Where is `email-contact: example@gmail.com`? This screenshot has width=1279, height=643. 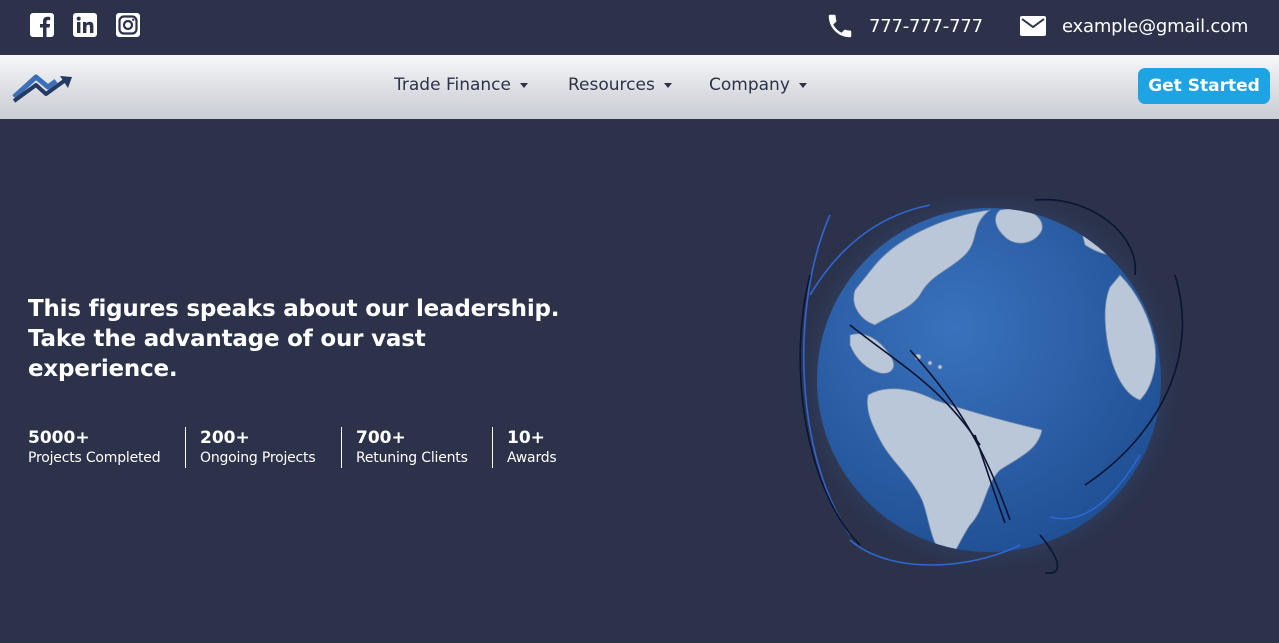 email-contact: example@gmail.com is located at coordinates (1134, 26).